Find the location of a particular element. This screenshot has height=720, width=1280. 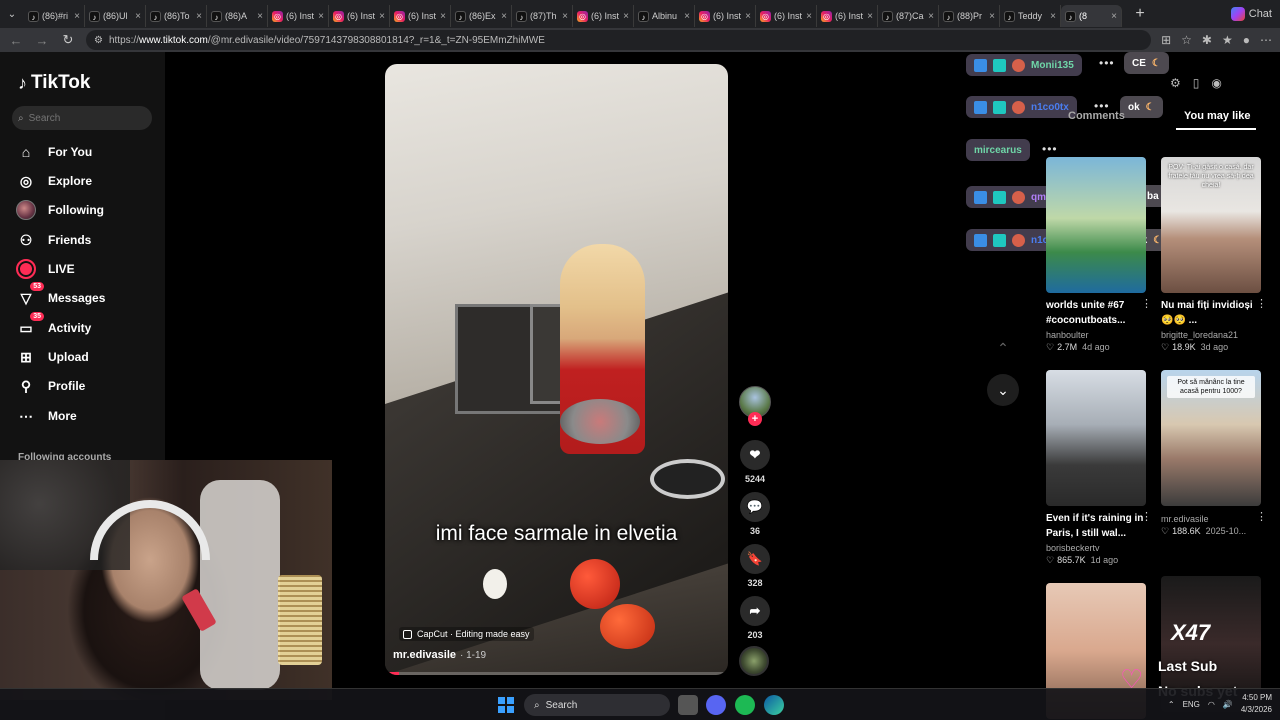

search-box: ⌕ is located at coordinates (82, 118).